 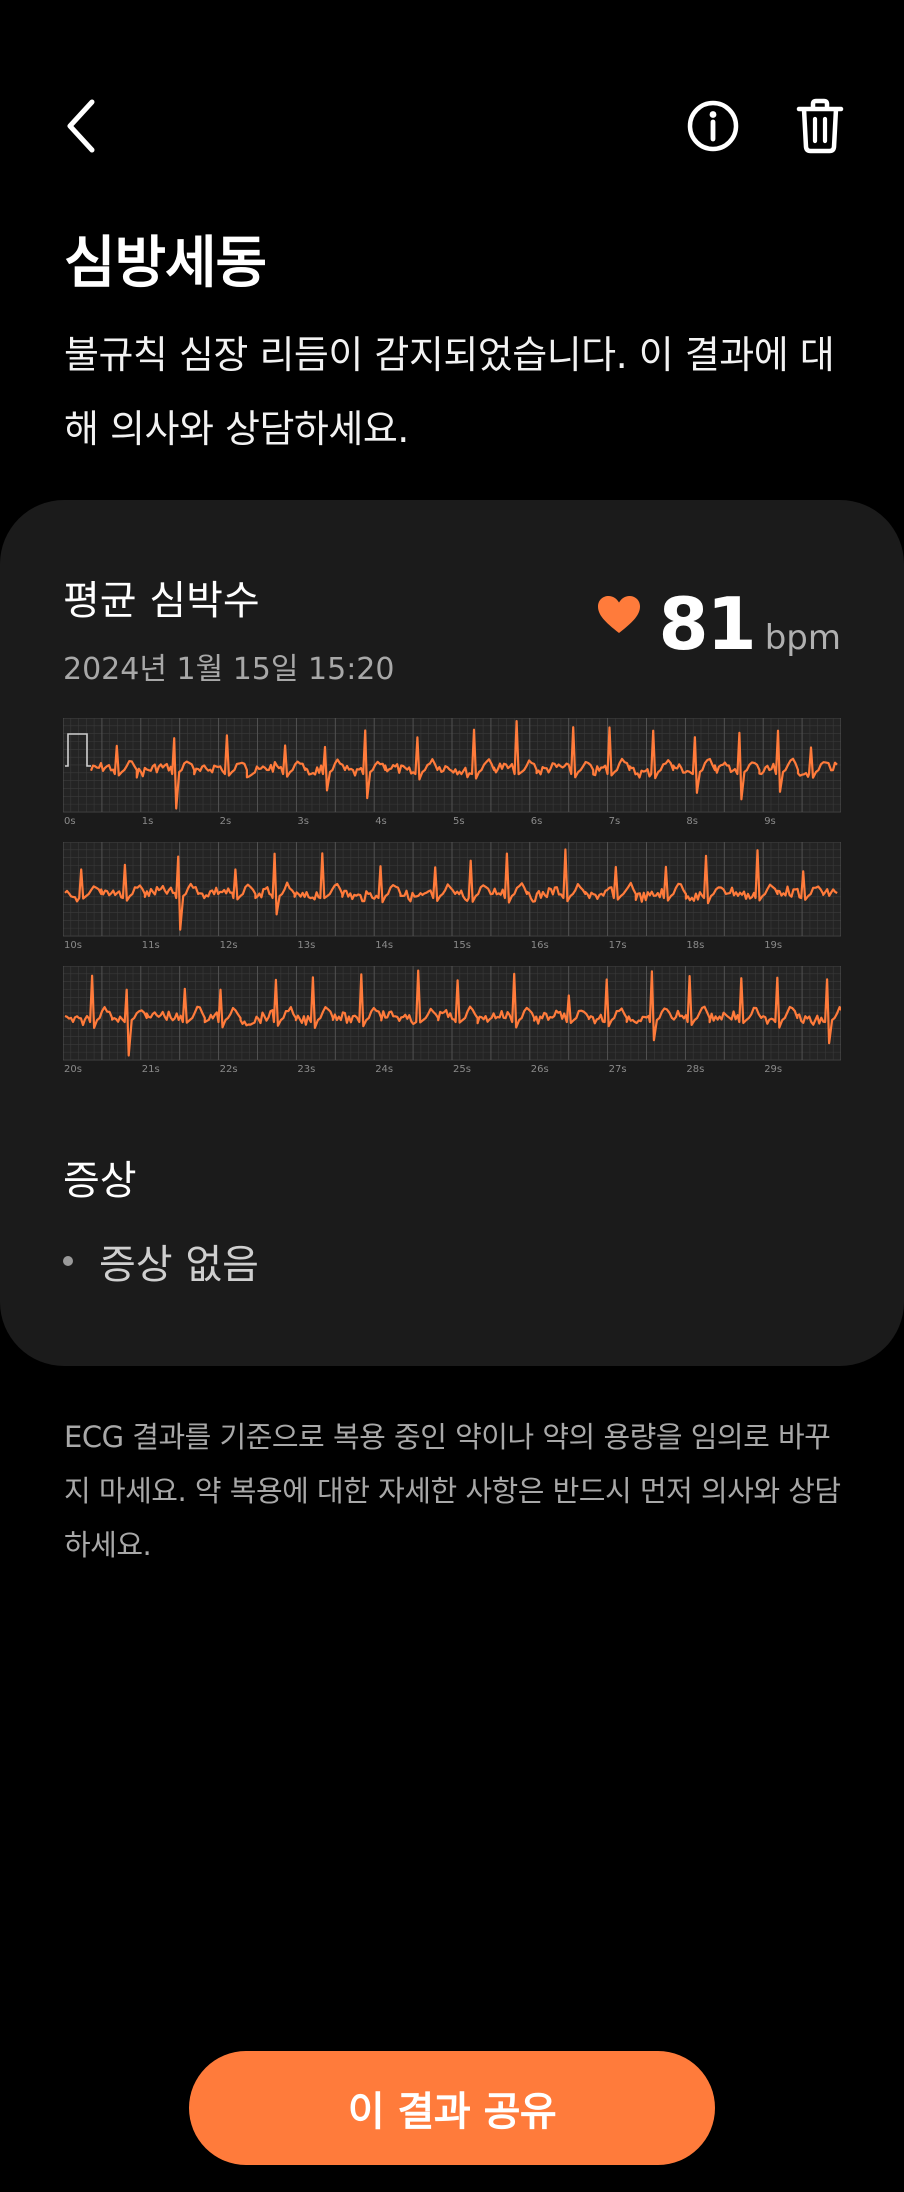 What do you see at coordinates (384, 945) in the screenshot?
I see `ecg-tick-label: 14s` at bounding box center [384, 945].